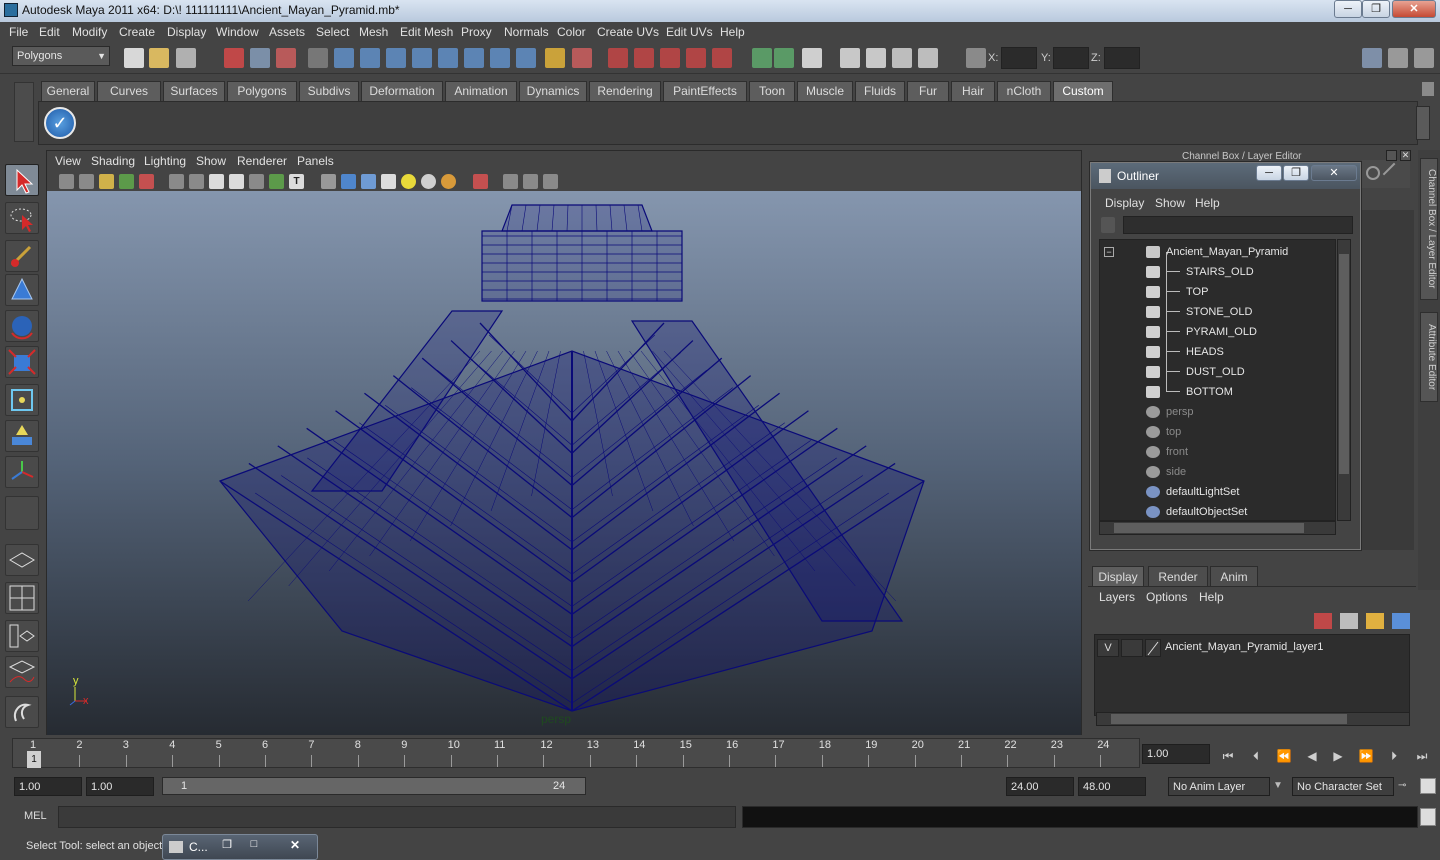 Image resolution: width=1440 pixels, height=860 pixels. Describe the element at coordinates (1176, 754) in the screenshot. I see `current-time-field: 1.00` at that location.